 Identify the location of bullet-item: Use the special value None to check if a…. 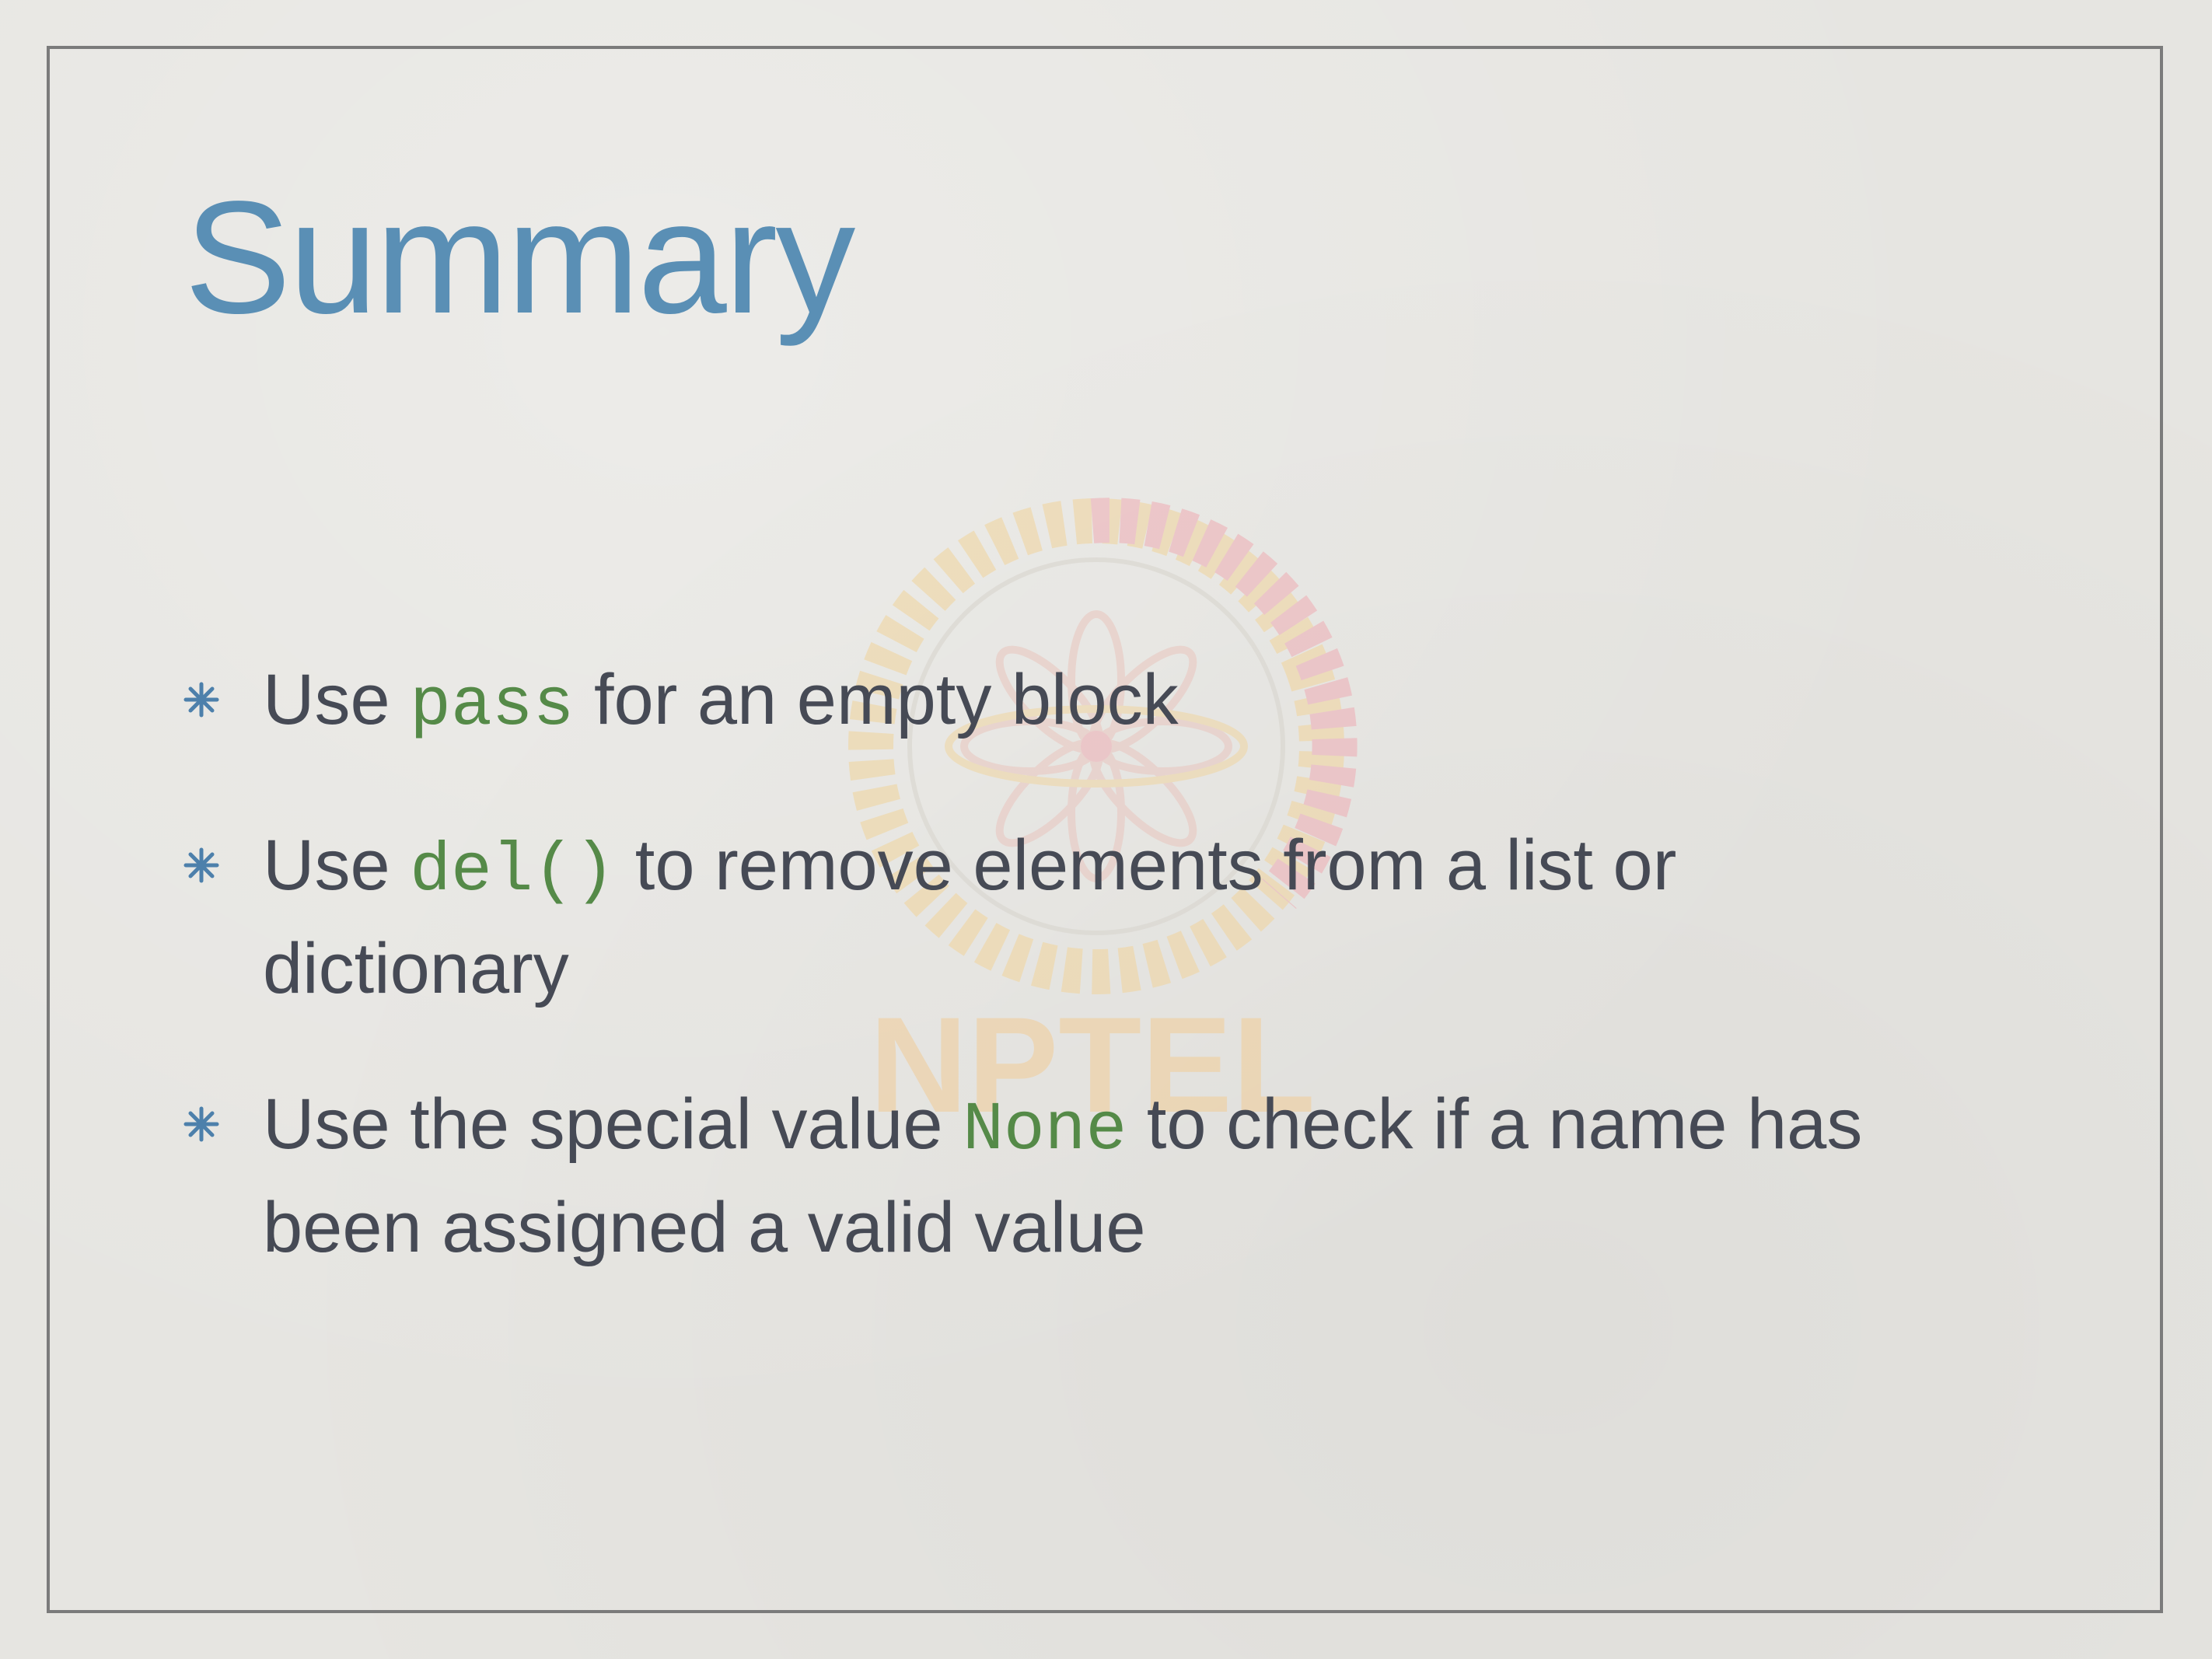
(1117, 1176).